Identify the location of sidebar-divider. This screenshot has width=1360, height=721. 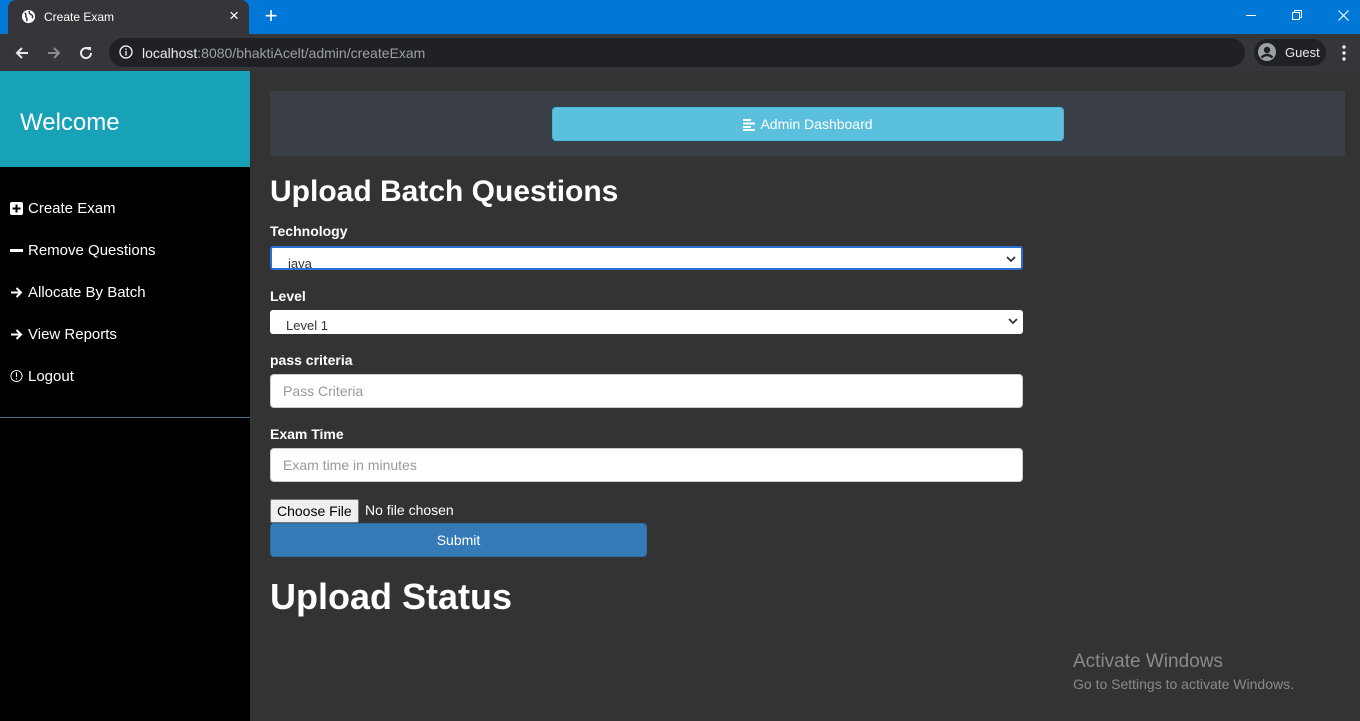
(125, 417).